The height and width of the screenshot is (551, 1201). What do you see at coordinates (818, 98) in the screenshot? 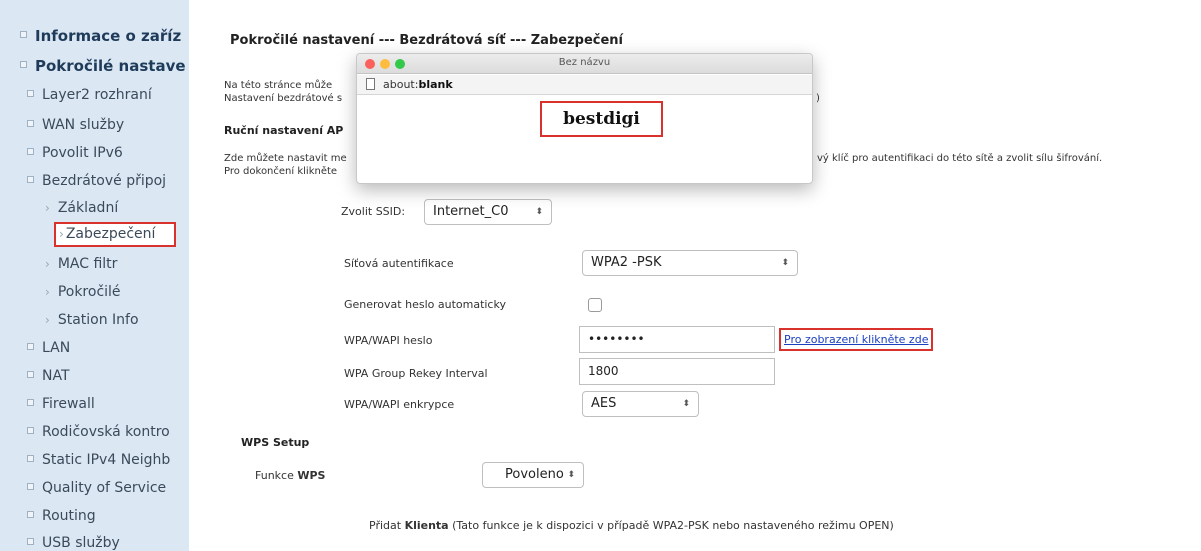
I see `intro-line-2-right: )` at bounding box center [818, 98].